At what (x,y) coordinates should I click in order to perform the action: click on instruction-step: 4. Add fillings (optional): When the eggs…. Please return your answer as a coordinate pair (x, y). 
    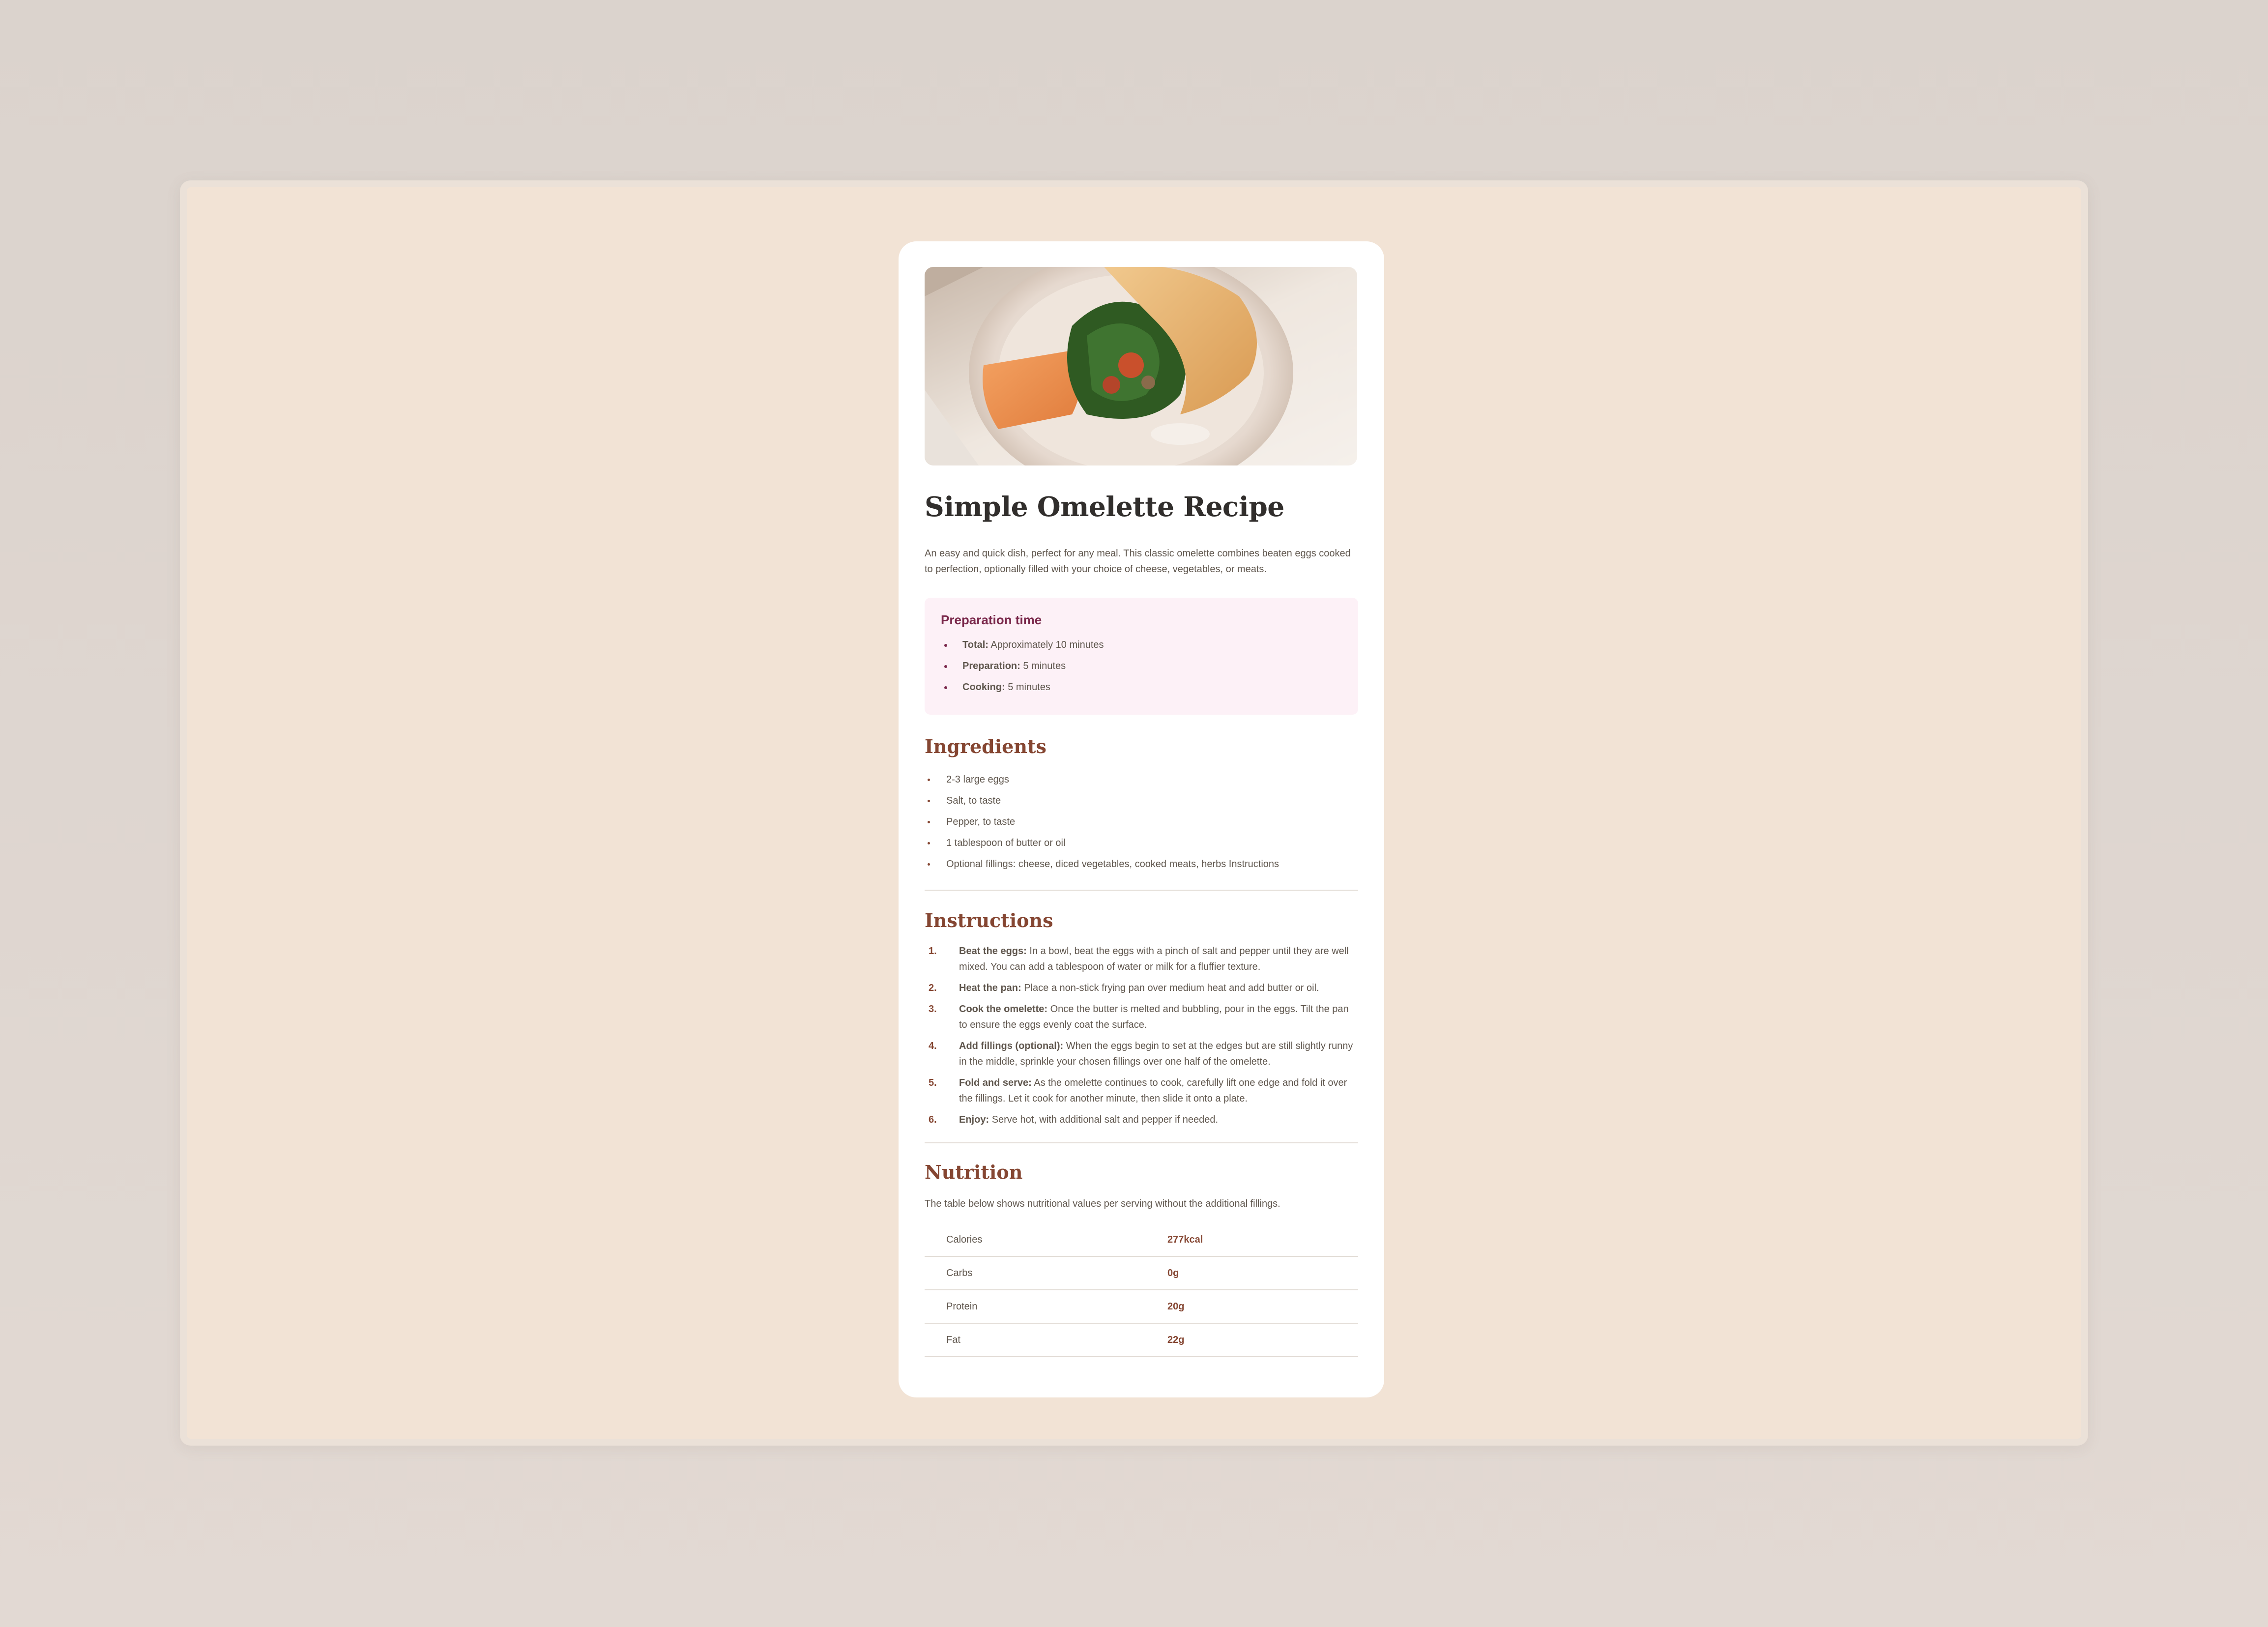
    Looking at the image, I should click on (1141, 1054).